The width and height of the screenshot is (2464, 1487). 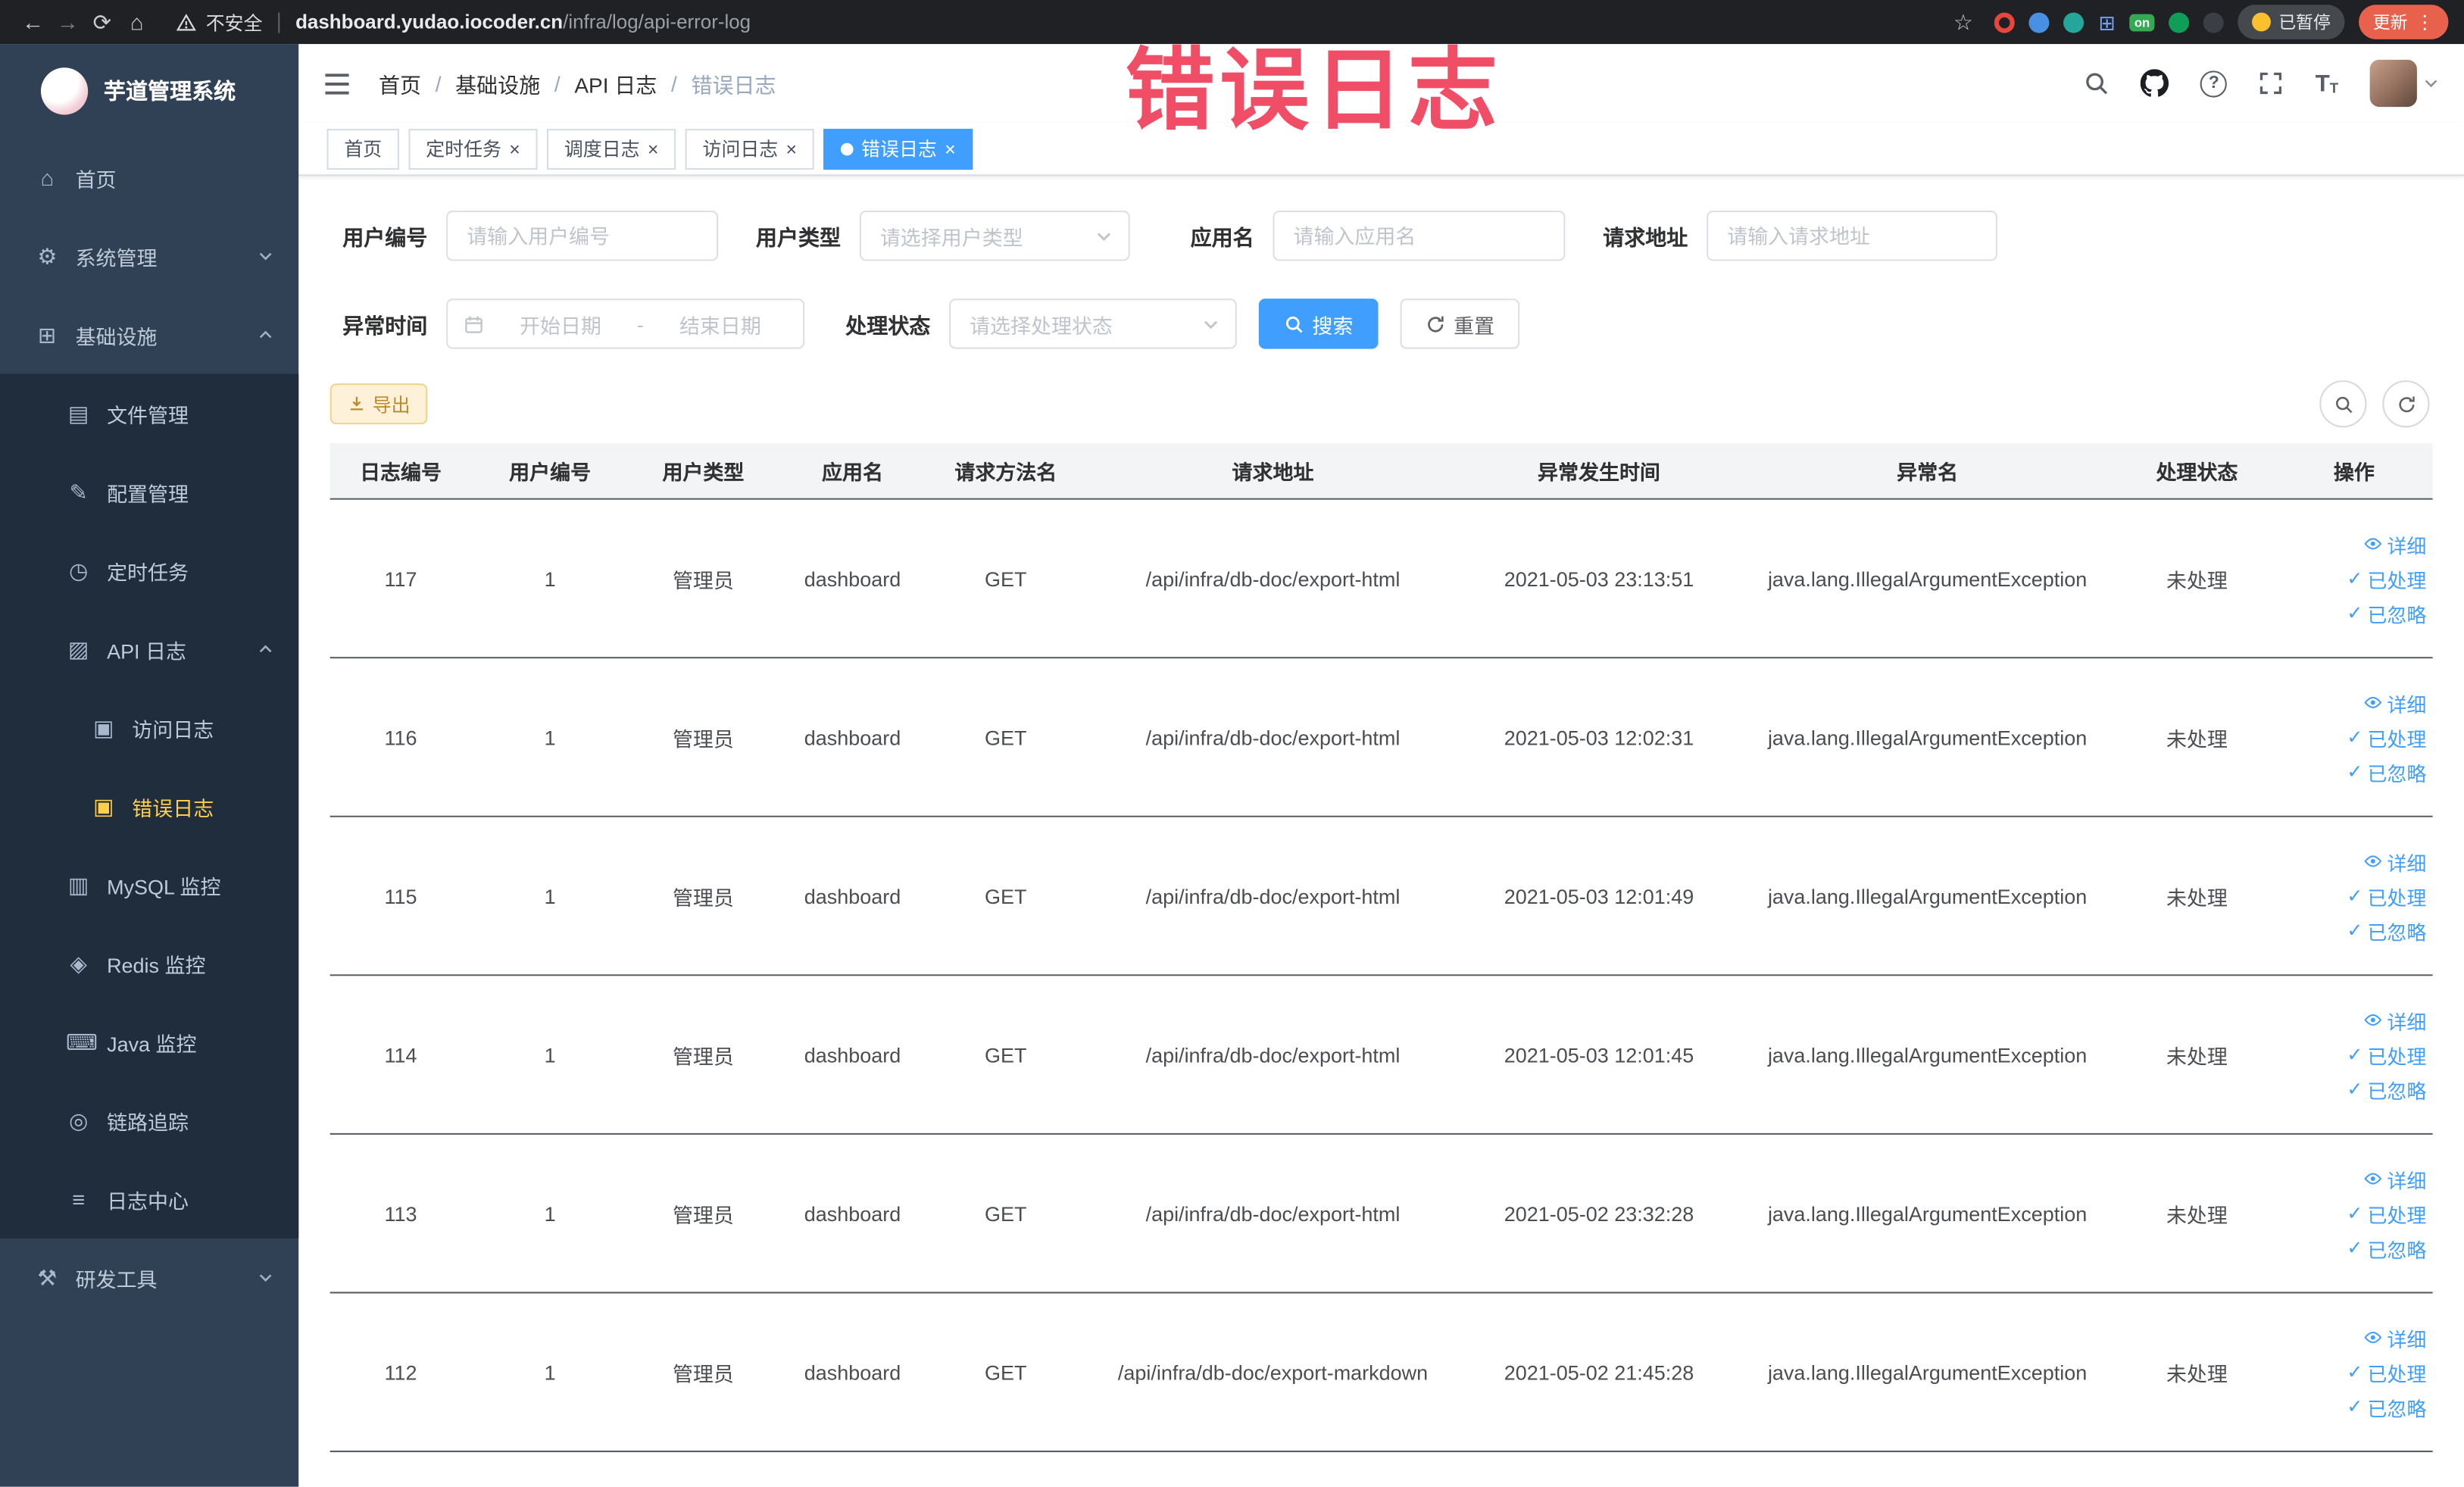 What do you see at coordinates (336, 83) in the screenshot?
I see `hamburger-icon` at bounding box center [336, 83].